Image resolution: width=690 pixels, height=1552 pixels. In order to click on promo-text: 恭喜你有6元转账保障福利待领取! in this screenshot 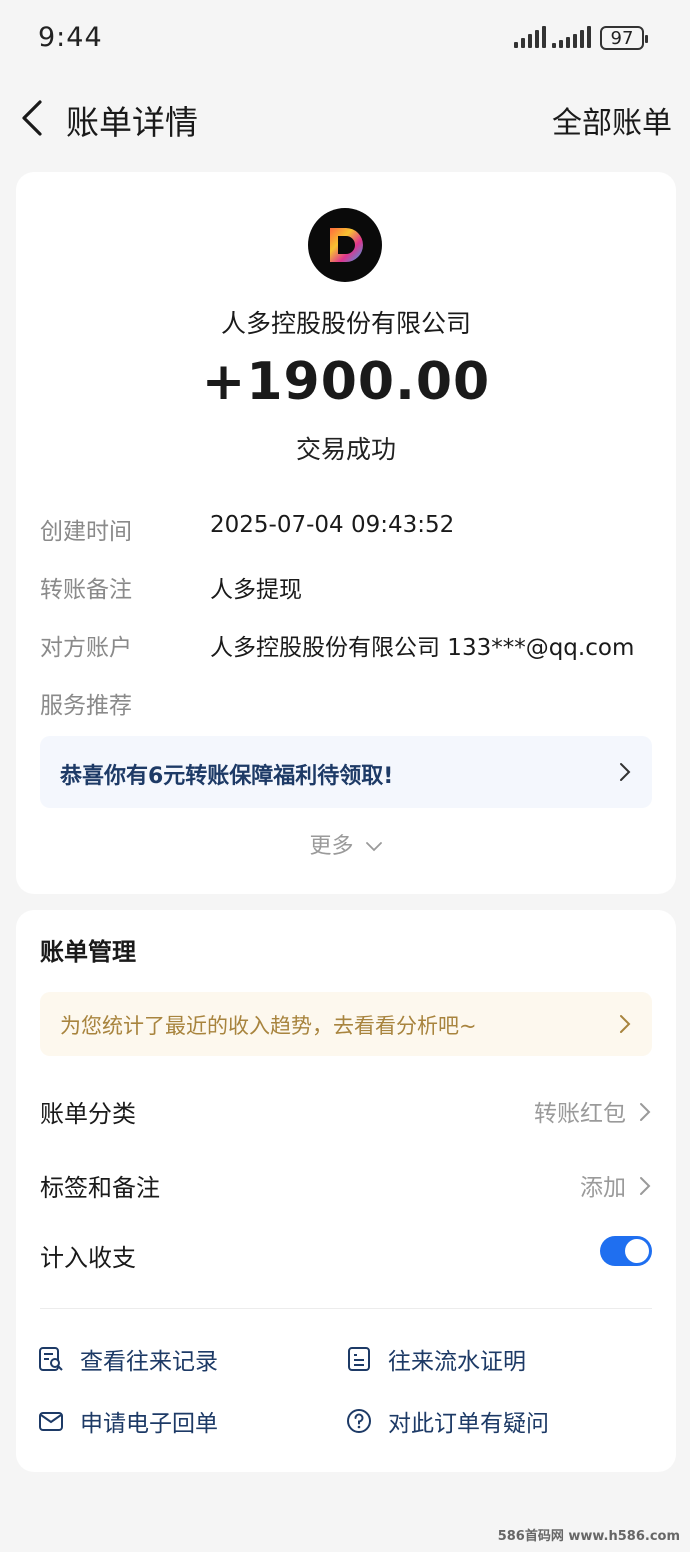, I will do `click(227, 776)`.